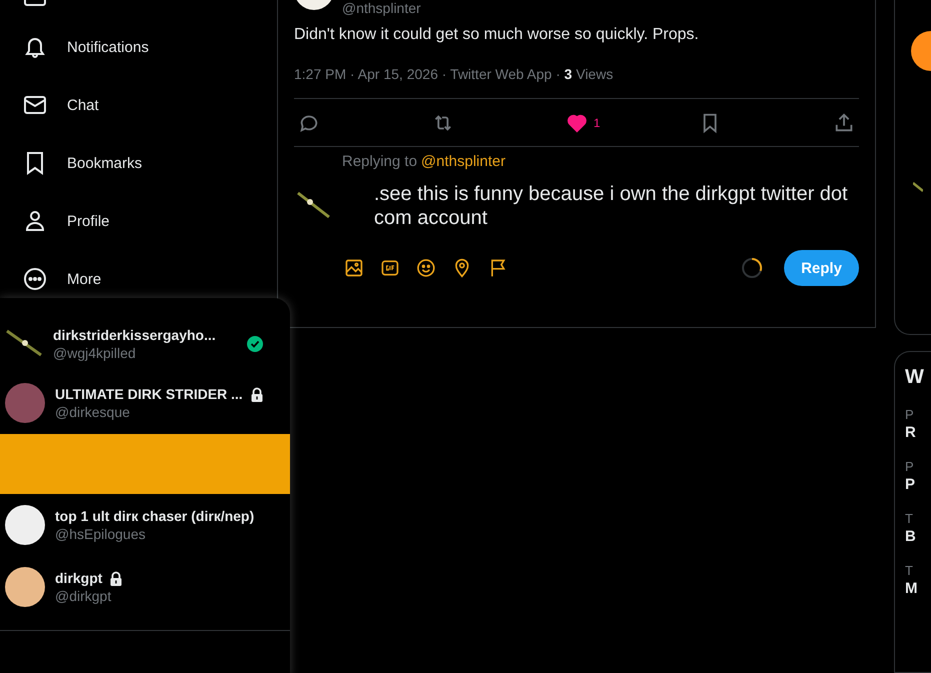 This screenshot has width=931, height=673. Describe the element at coordinates (35, 47) in the screenshot. I see `bell-icon` at that location.